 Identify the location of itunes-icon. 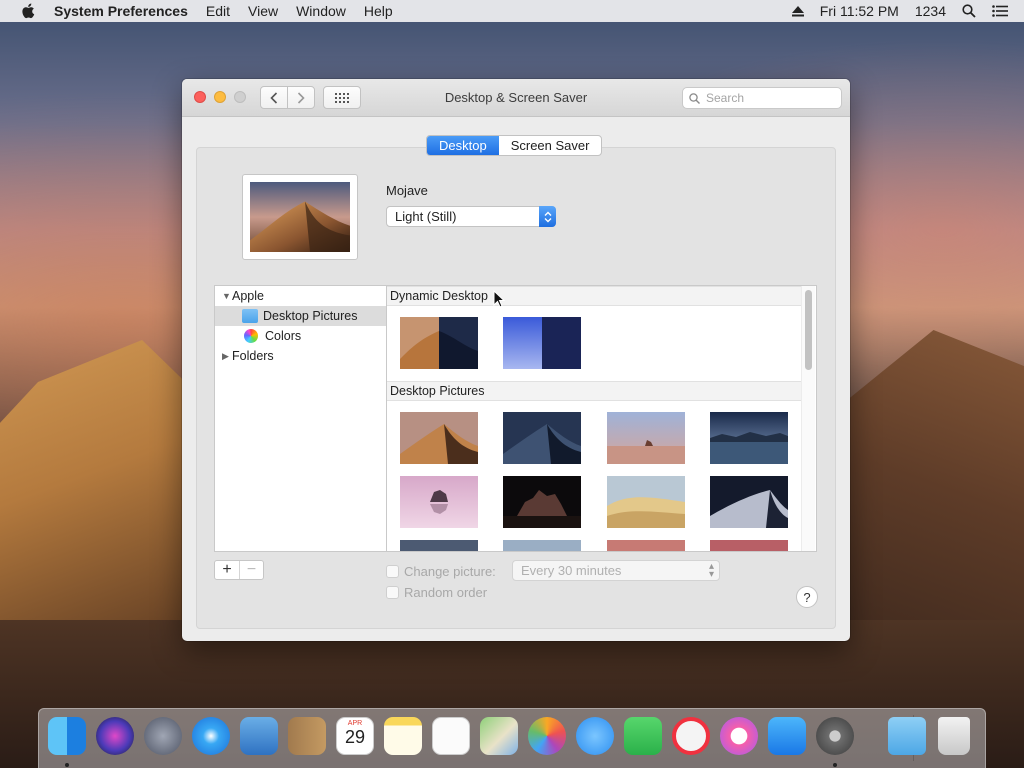
(739, 736).